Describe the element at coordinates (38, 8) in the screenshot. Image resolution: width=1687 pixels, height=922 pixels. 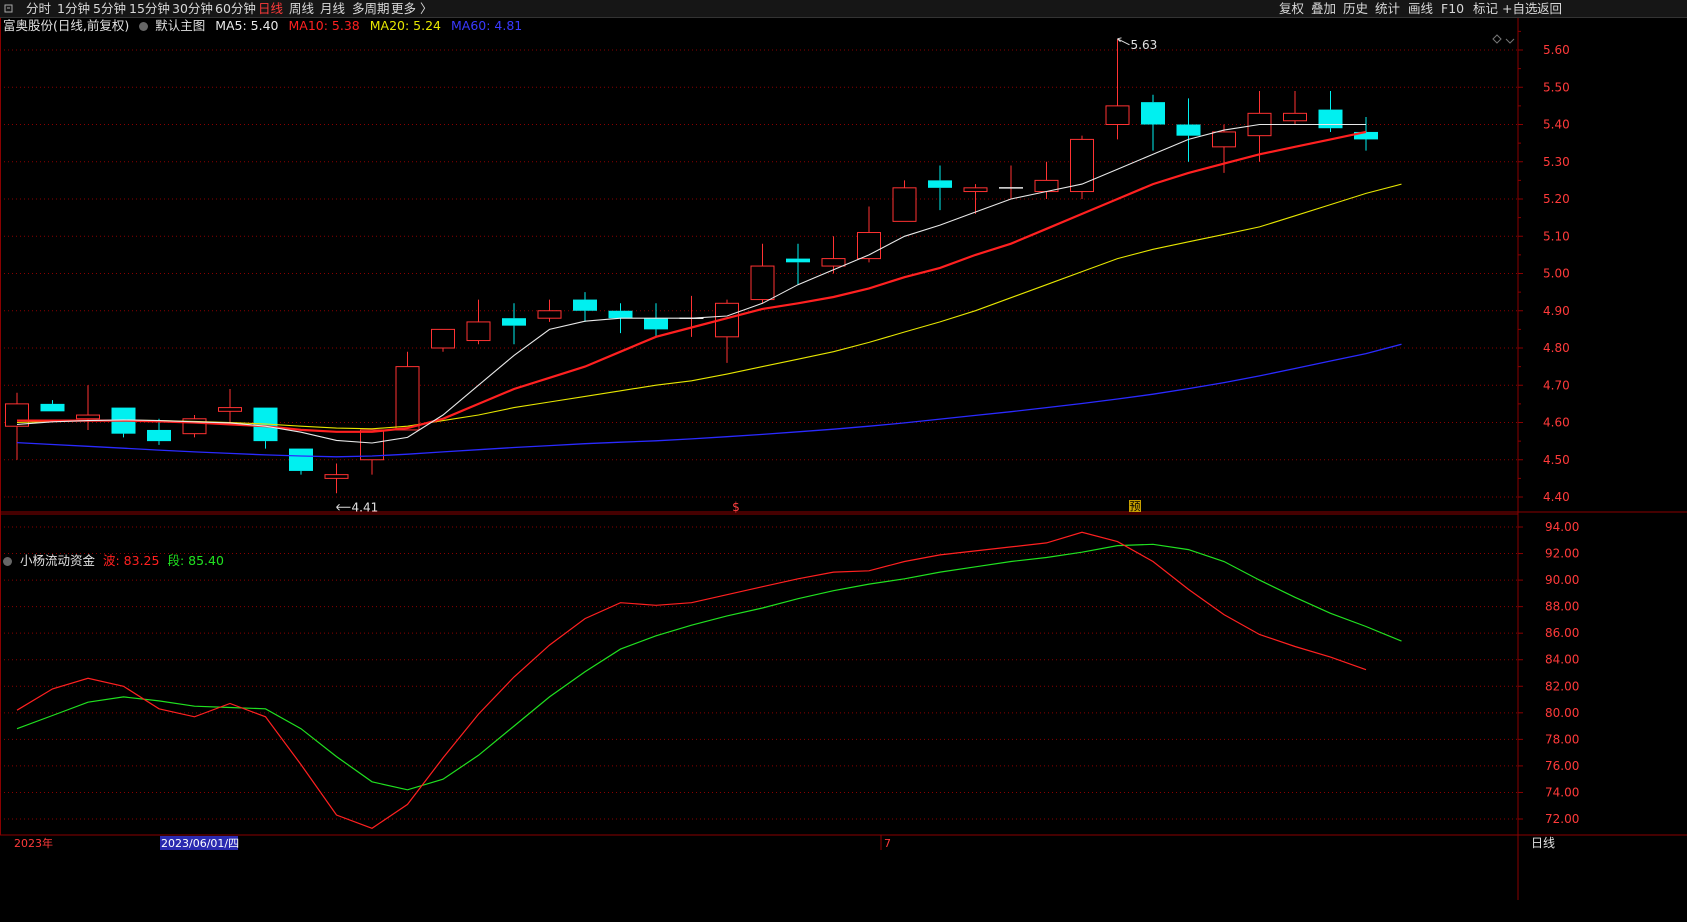
I see `period-tab-0: 分时` at that location.